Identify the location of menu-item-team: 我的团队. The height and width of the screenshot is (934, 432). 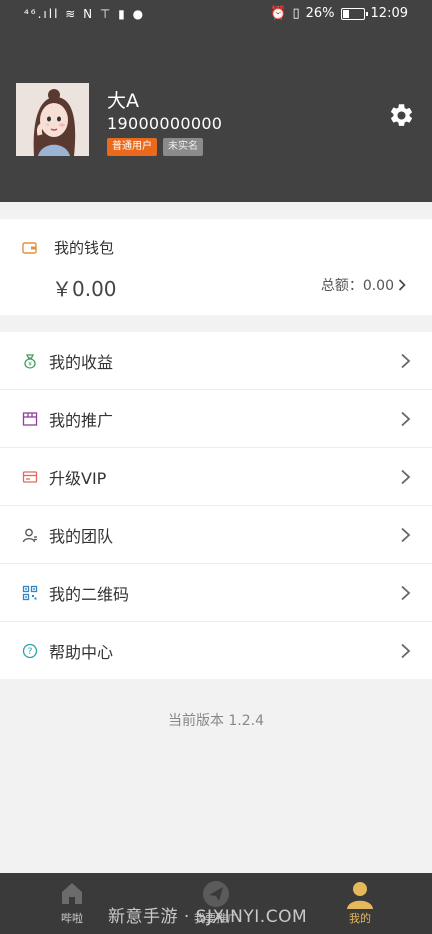
(216, 535).